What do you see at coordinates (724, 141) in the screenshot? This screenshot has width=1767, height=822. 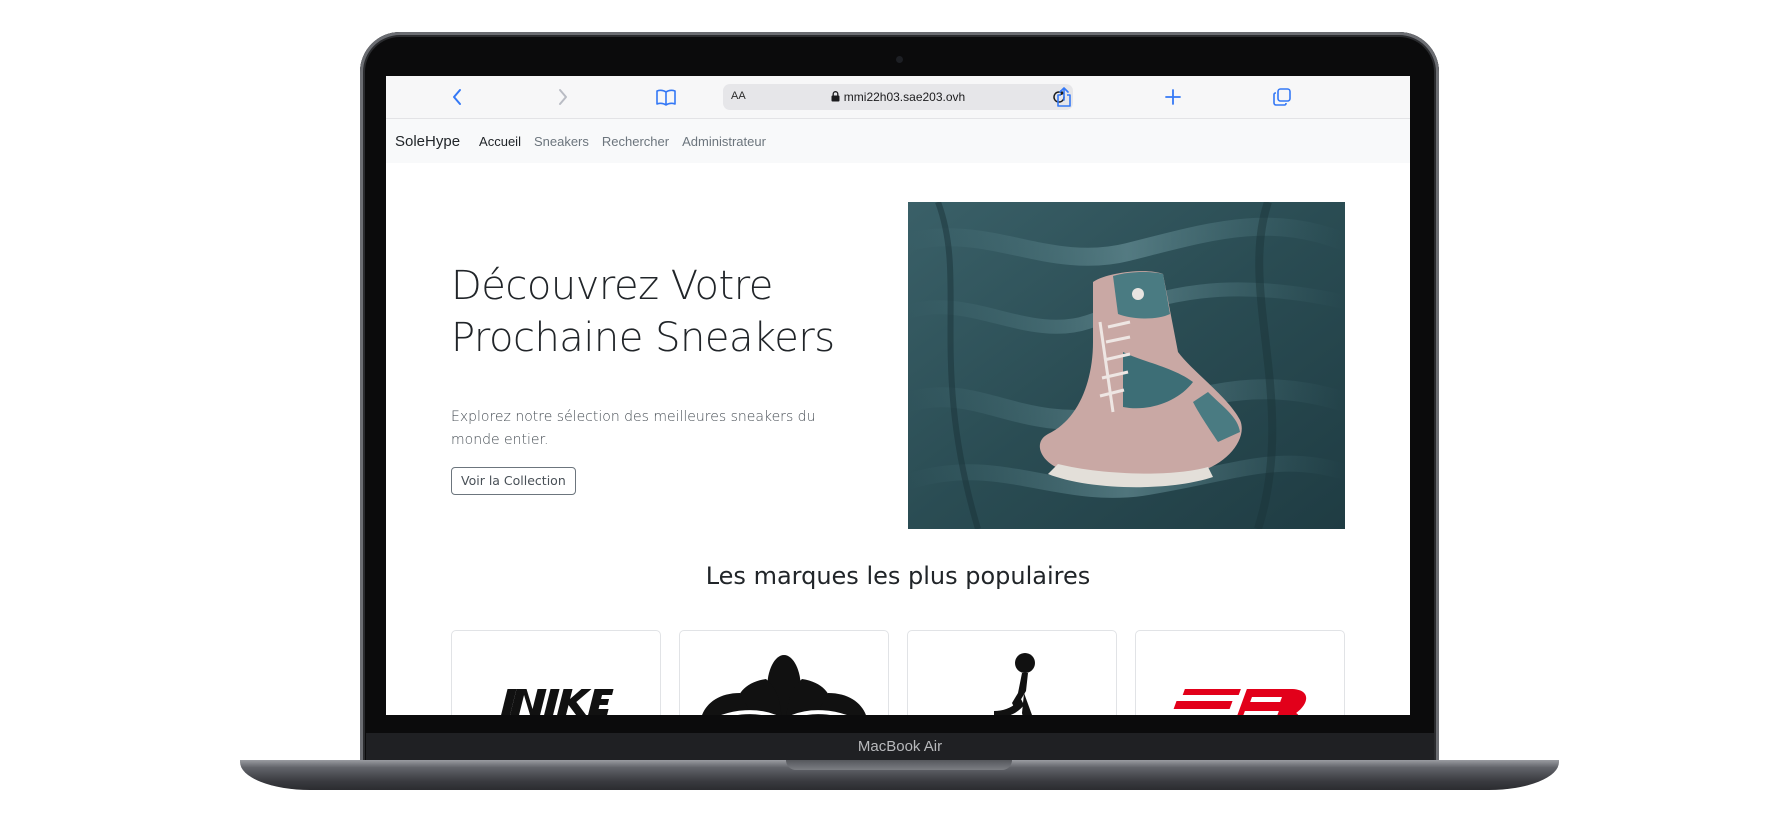 I see `nav-link-admin: Administrateur` at bounding box center [724, 141].